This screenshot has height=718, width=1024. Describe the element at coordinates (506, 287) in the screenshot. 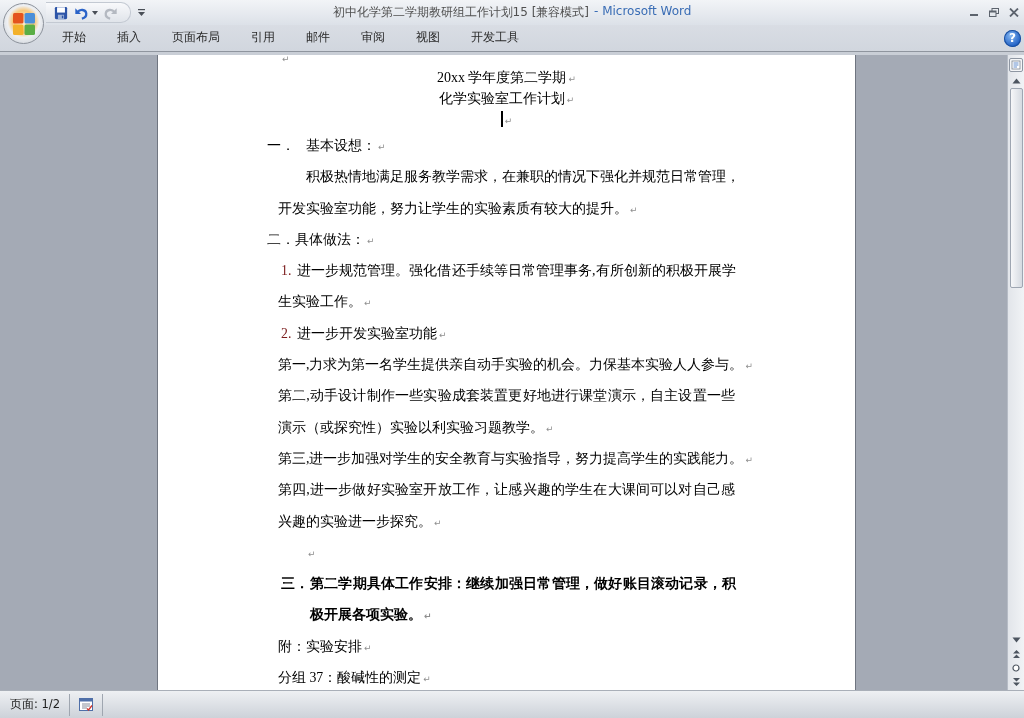

I see `list-item: 1. 进一步规范管理。强化借还手续等日常管理事务,有所创新的积极开展学 生实验工作。↵` at that location.